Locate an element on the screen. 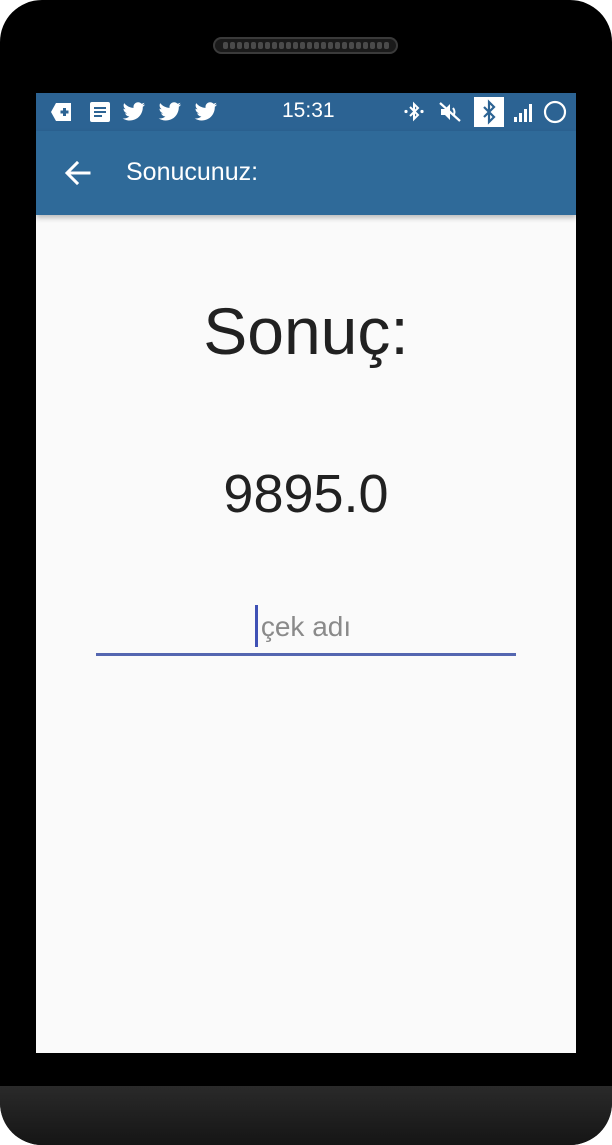  text-cursor is located at coordinates (256, 626).